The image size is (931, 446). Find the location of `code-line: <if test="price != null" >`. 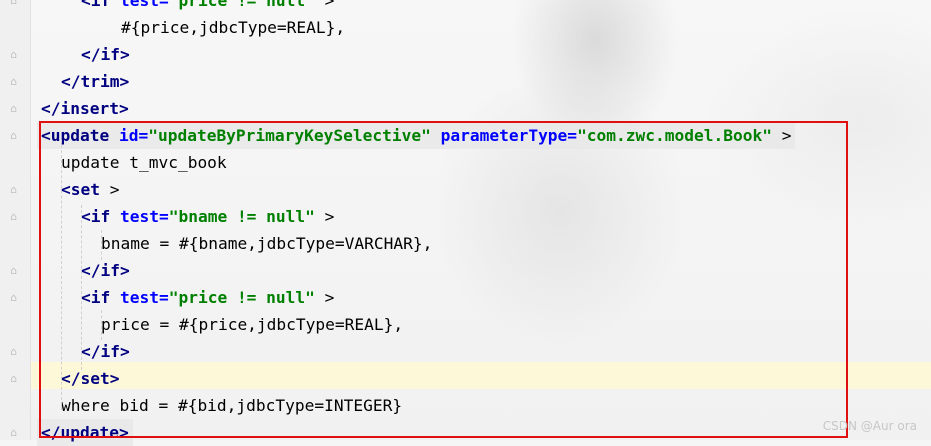

code-line: <if test="price != null" > is located at coordinates (207, 7).